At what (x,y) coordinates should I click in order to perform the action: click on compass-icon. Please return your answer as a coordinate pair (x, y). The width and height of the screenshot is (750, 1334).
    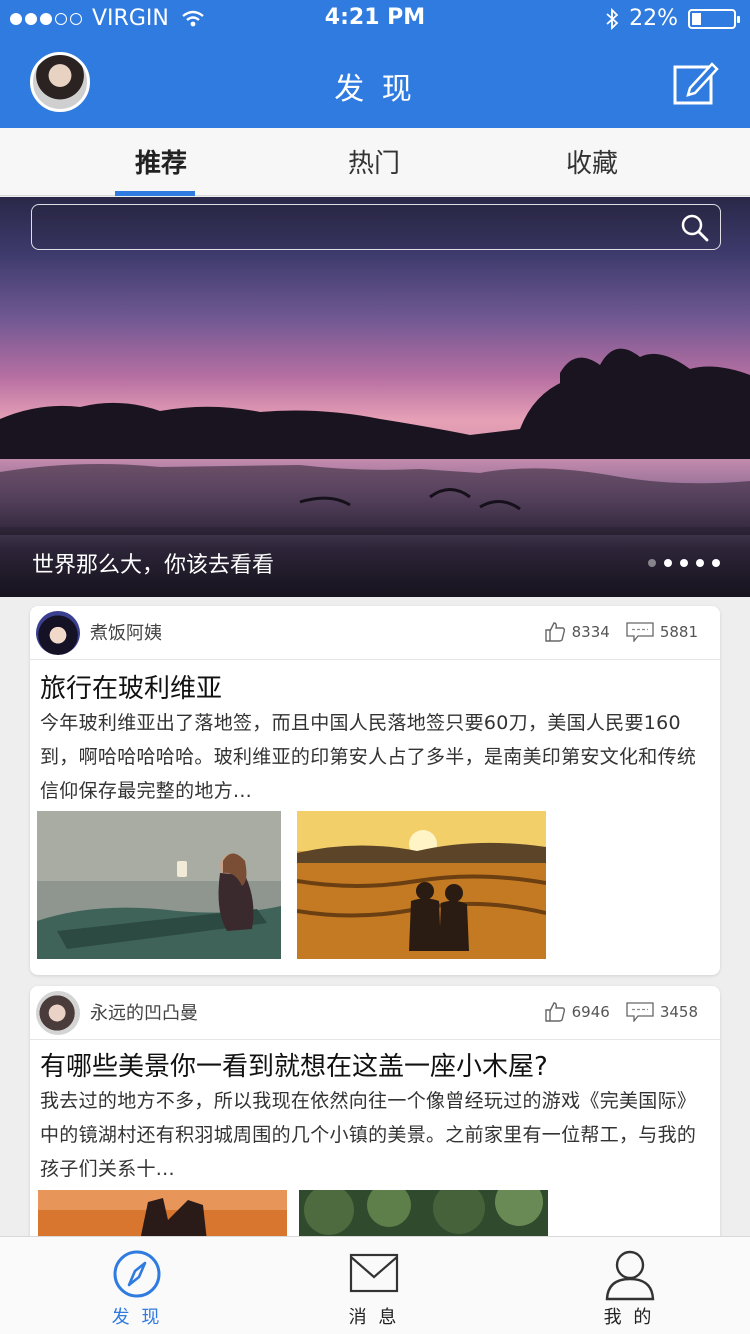
    Looking at the image, I should click on (137, 1274).